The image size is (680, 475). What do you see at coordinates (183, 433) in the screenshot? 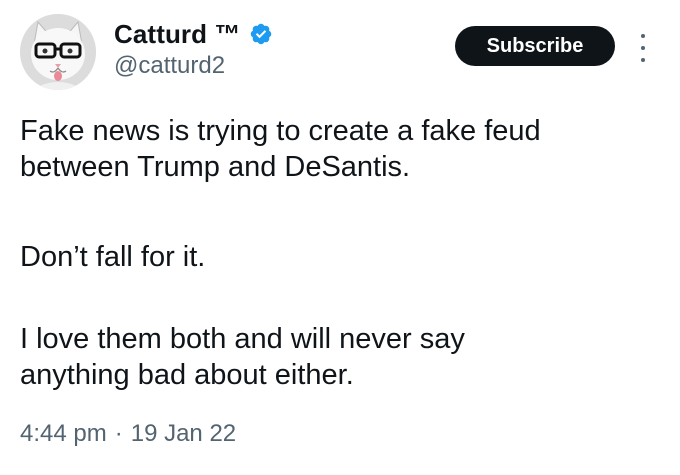
I see `tweet-date: 19 Jan 22` at bounding box center [183, 433].